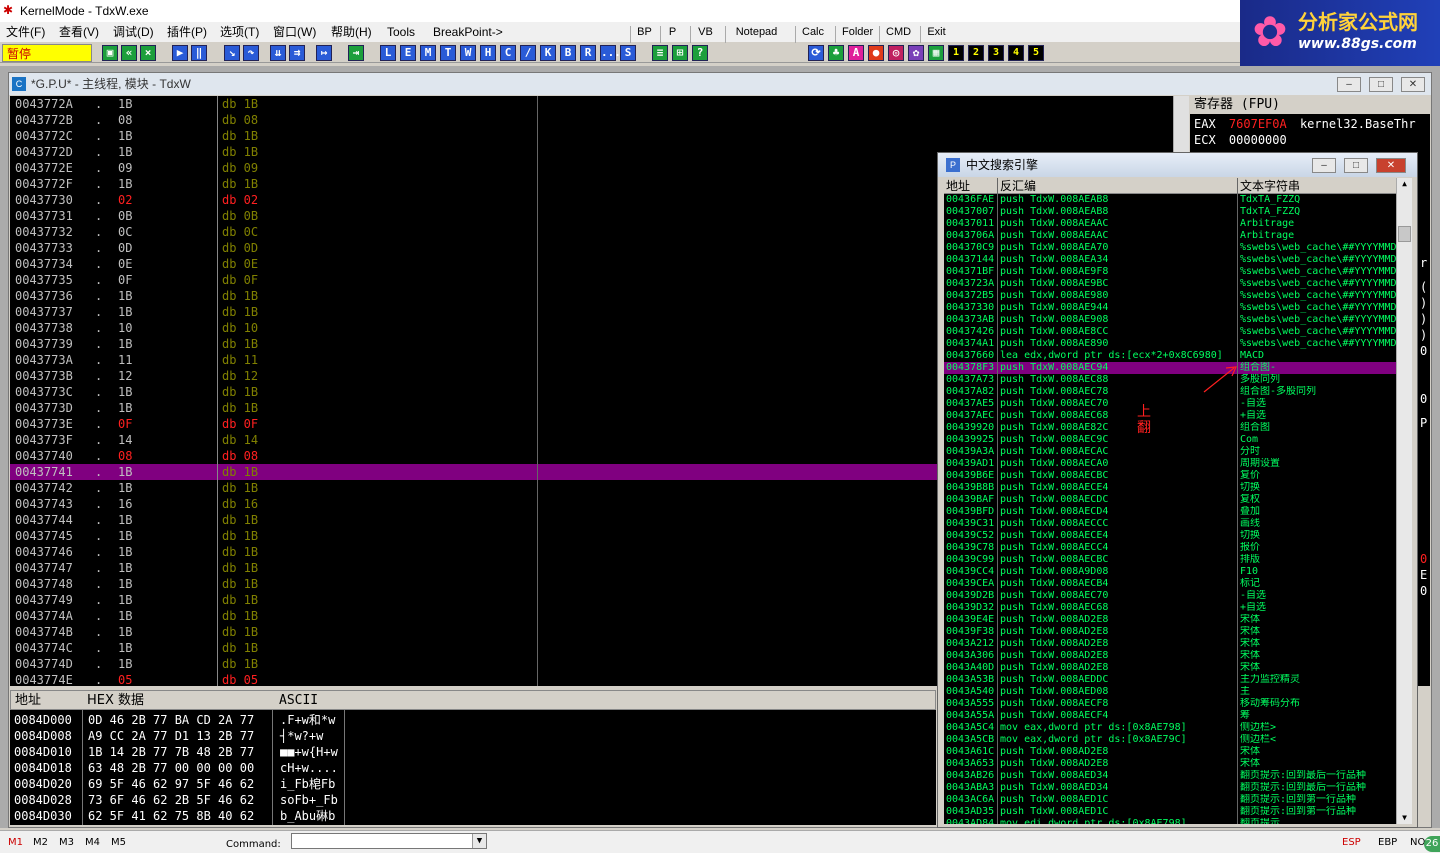 This screenshot has width=1440, height=853. Describe the element at coordinates (1170, 524) in the screenshot. I see `search-result-row: 00439C31 push TdxW.008AECCC 画线` at that location.